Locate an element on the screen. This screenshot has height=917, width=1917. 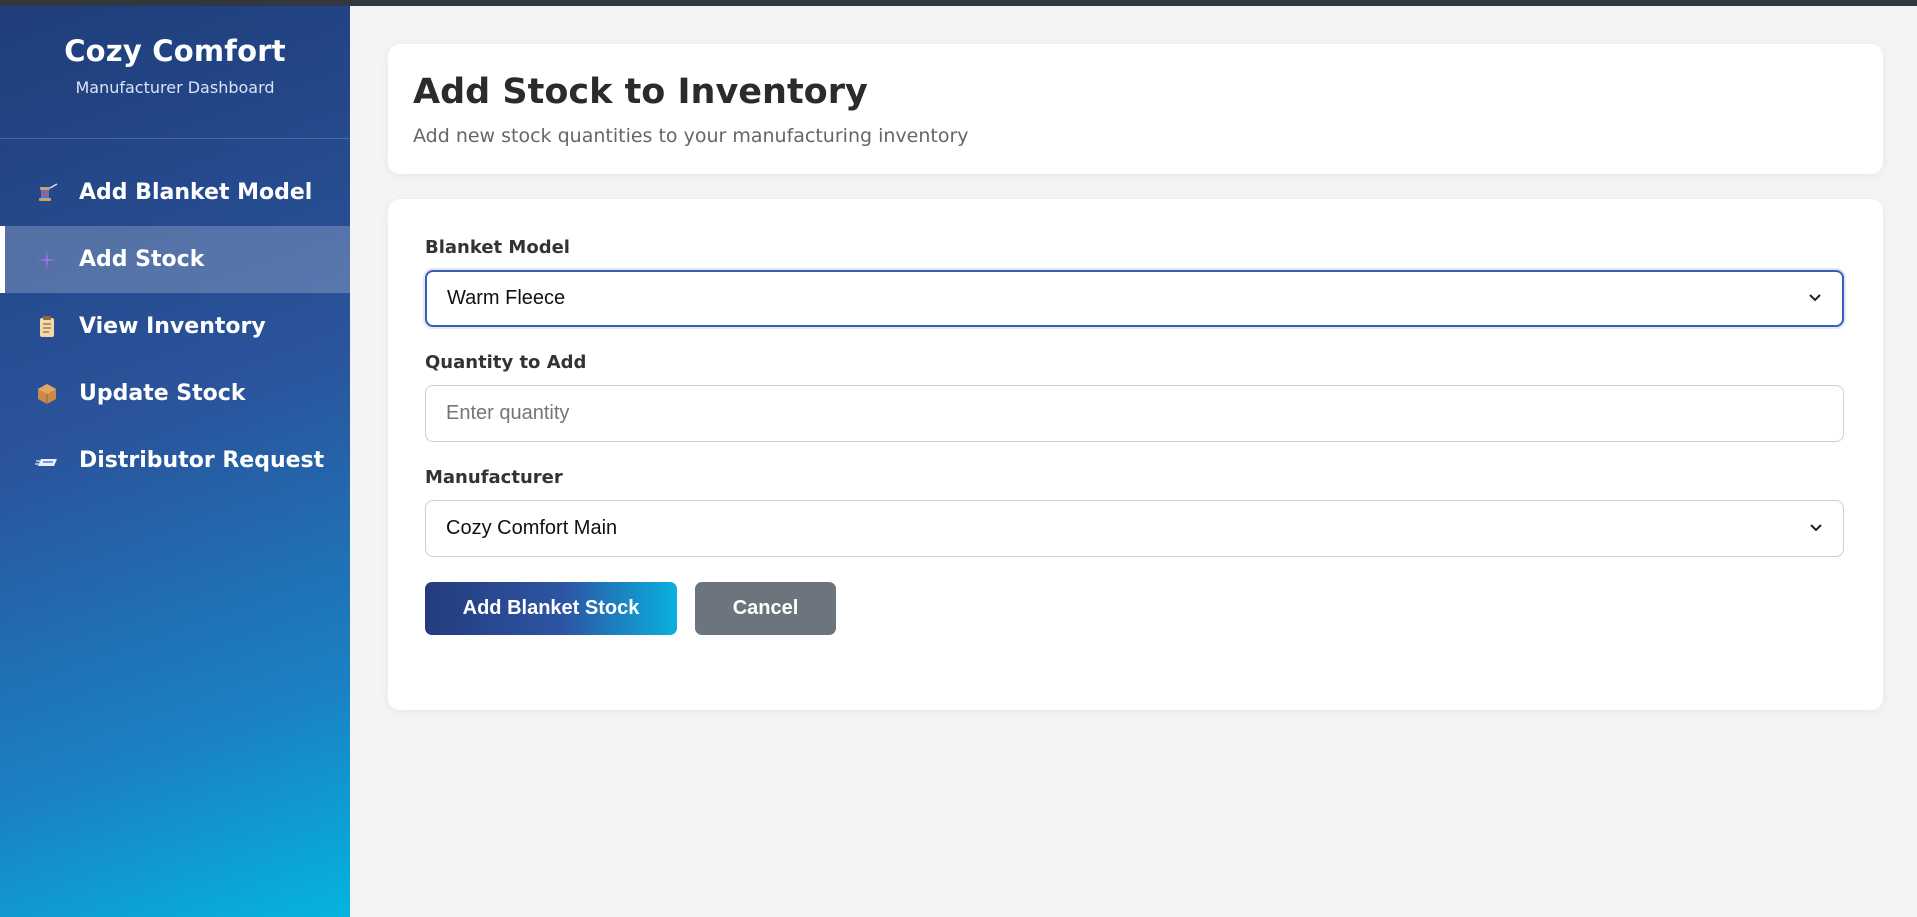
add-blanket-stock-button: Add Blanket Stock is located at coordinates (551, 608).